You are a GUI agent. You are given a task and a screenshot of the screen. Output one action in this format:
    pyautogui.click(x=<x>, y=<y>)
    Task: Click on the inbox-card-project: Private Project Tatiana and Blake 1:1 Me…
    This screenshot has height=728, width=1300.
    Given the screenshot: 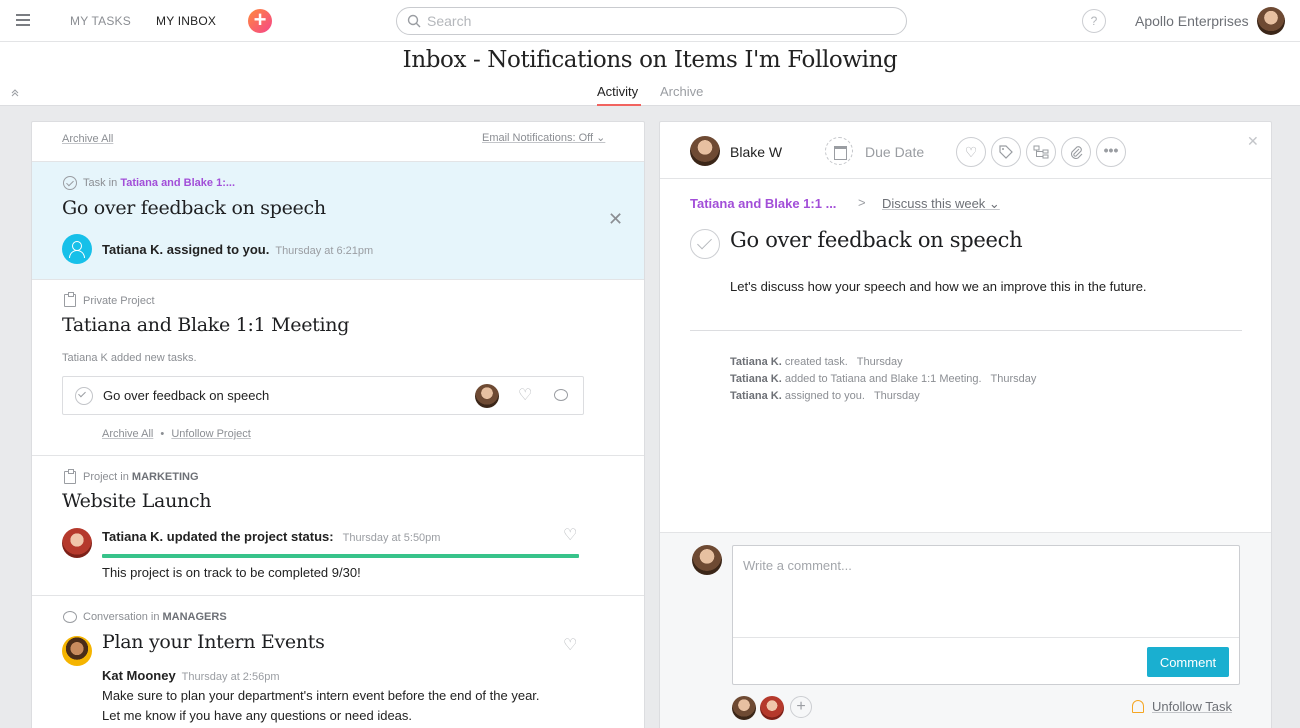 What is the action you would take?
    pyautogui.click(x=338, y=368)
    